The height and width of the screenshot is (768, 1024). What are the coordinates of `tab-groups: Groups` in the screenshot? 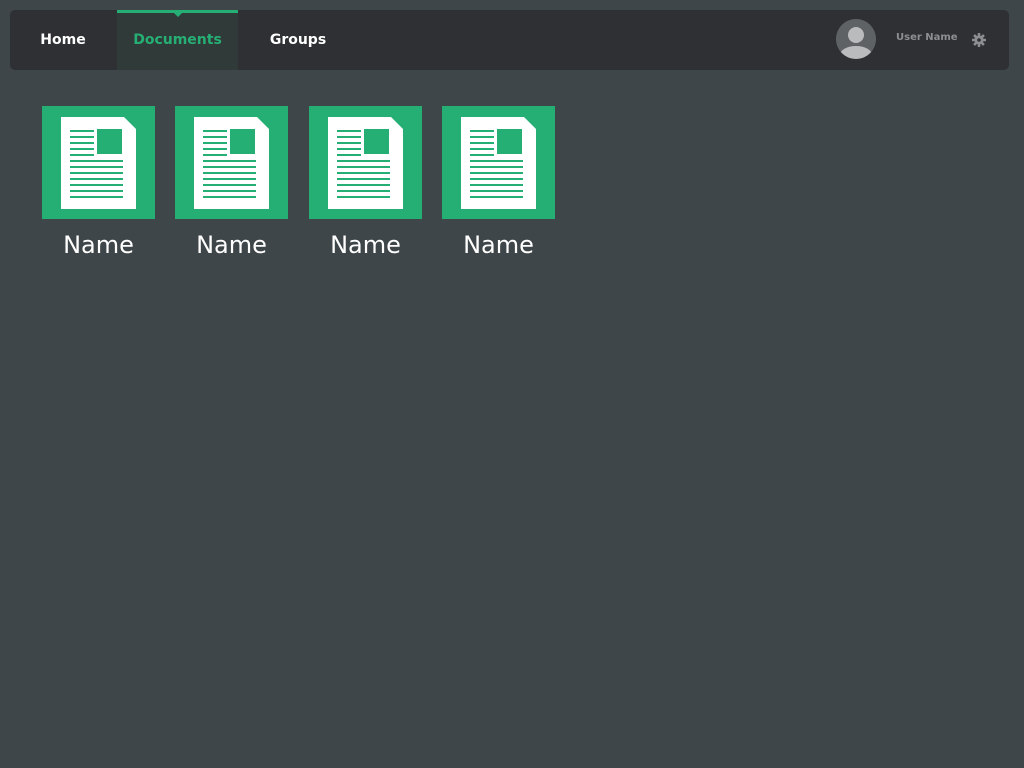 It's located at (298, 40).